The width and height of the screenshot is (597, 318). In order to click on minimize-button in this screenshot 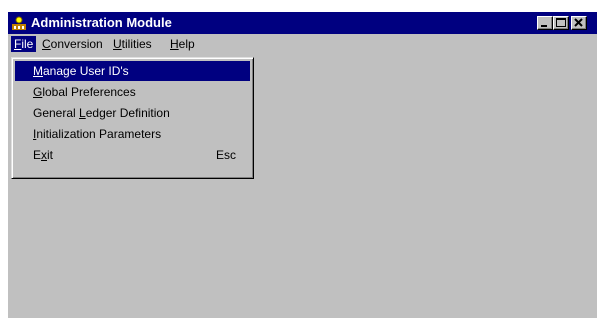, I will do `click(545, 23)`.